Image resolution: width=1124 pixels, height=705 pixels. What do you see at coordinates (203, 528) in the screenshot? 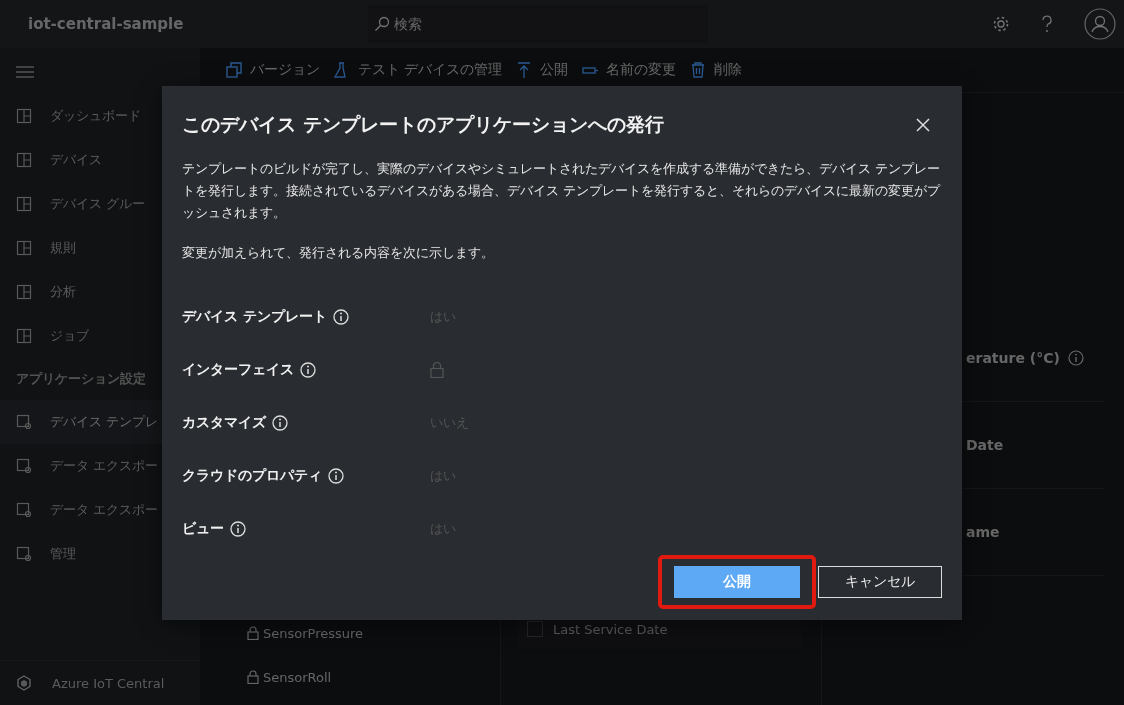
I see `item-label: ビュー` at bounding box center [203, 528].